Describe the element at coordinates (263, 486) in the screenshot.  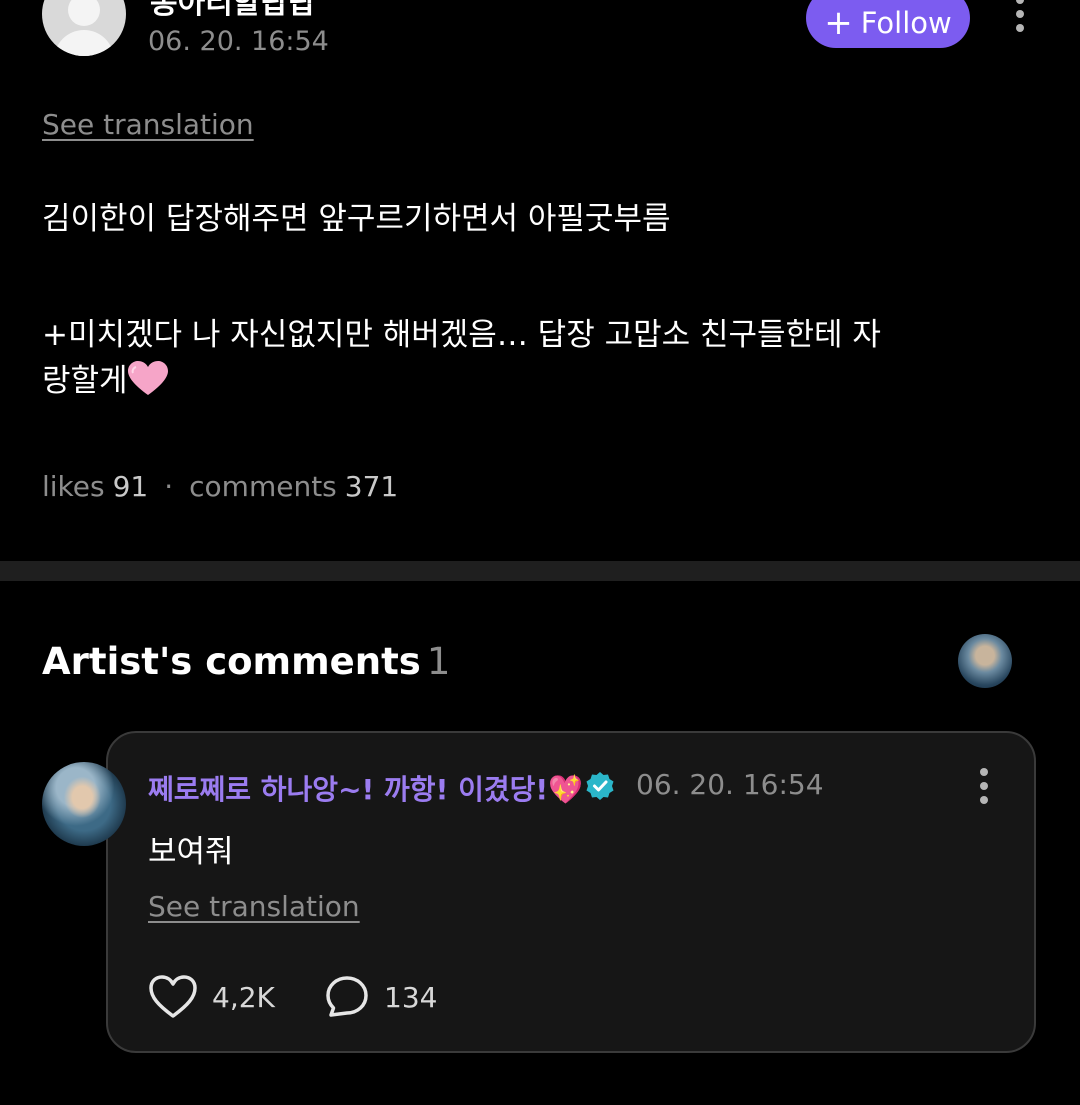
I see `comments-label: comments` at that location.